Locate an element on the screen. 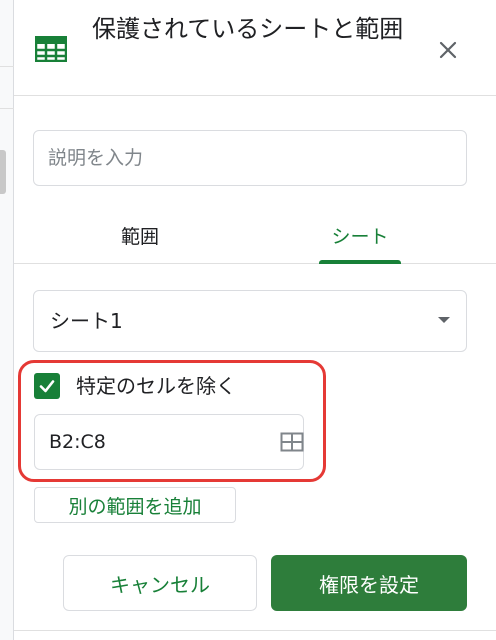 The width and height of the screenshot is (496, 640). except-cells-label: 特定のセルを除く is located at coordinates (156, 386).